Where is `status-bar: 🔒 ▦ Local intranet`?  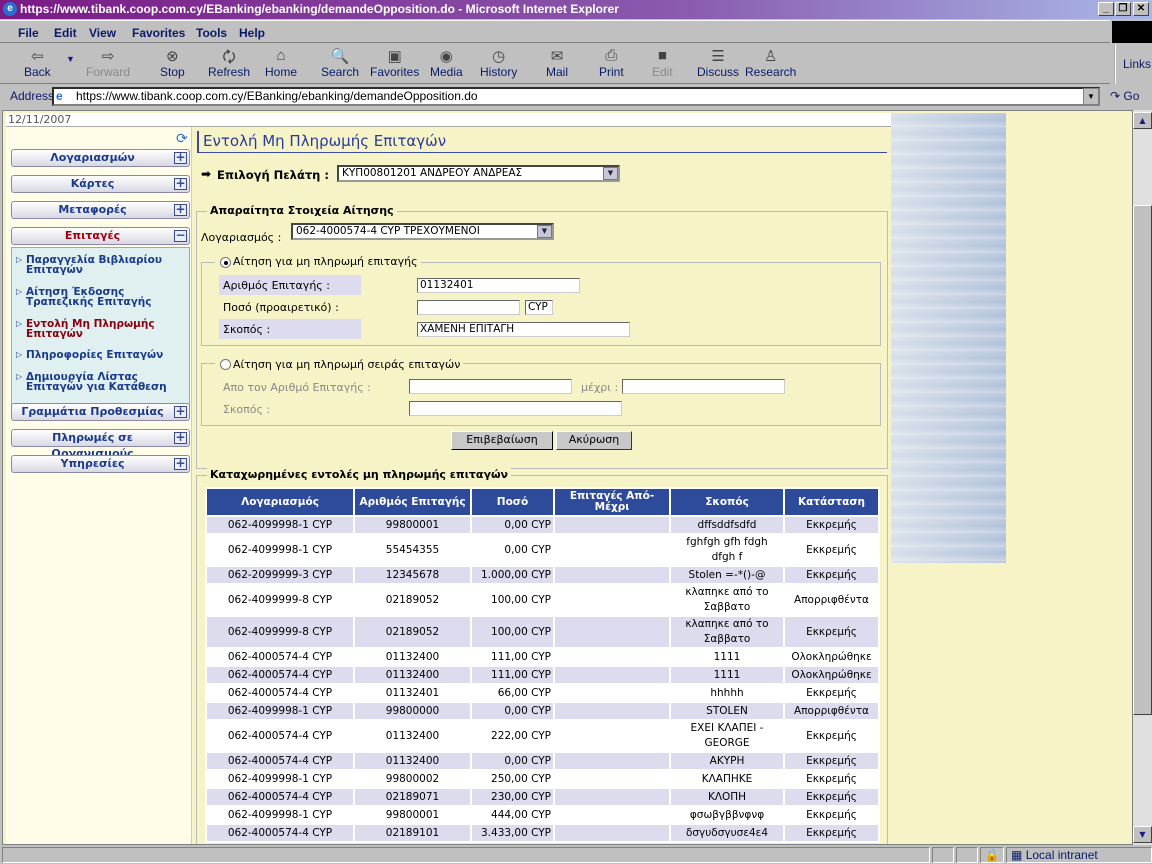 status-bar: 🔒 ▦ Local intranet is located at coordinates (576, 854).